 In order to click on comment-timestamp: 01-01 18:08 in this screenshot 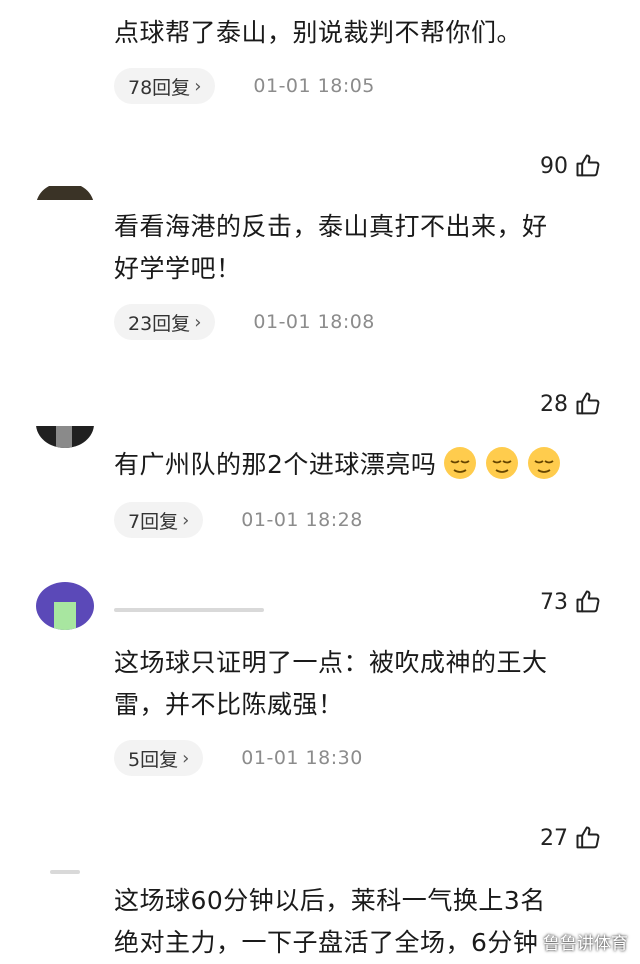, I will do `click(314, 322)`.